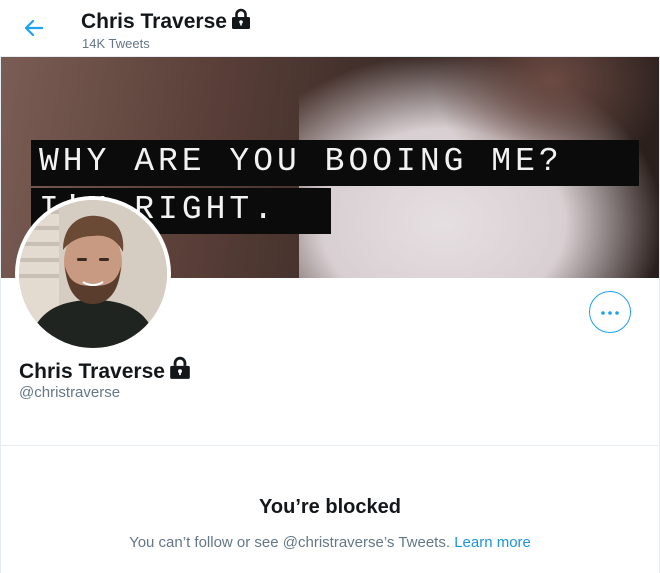  I want to click on profile-name-text: Chris Traverse, so click(92, 371).